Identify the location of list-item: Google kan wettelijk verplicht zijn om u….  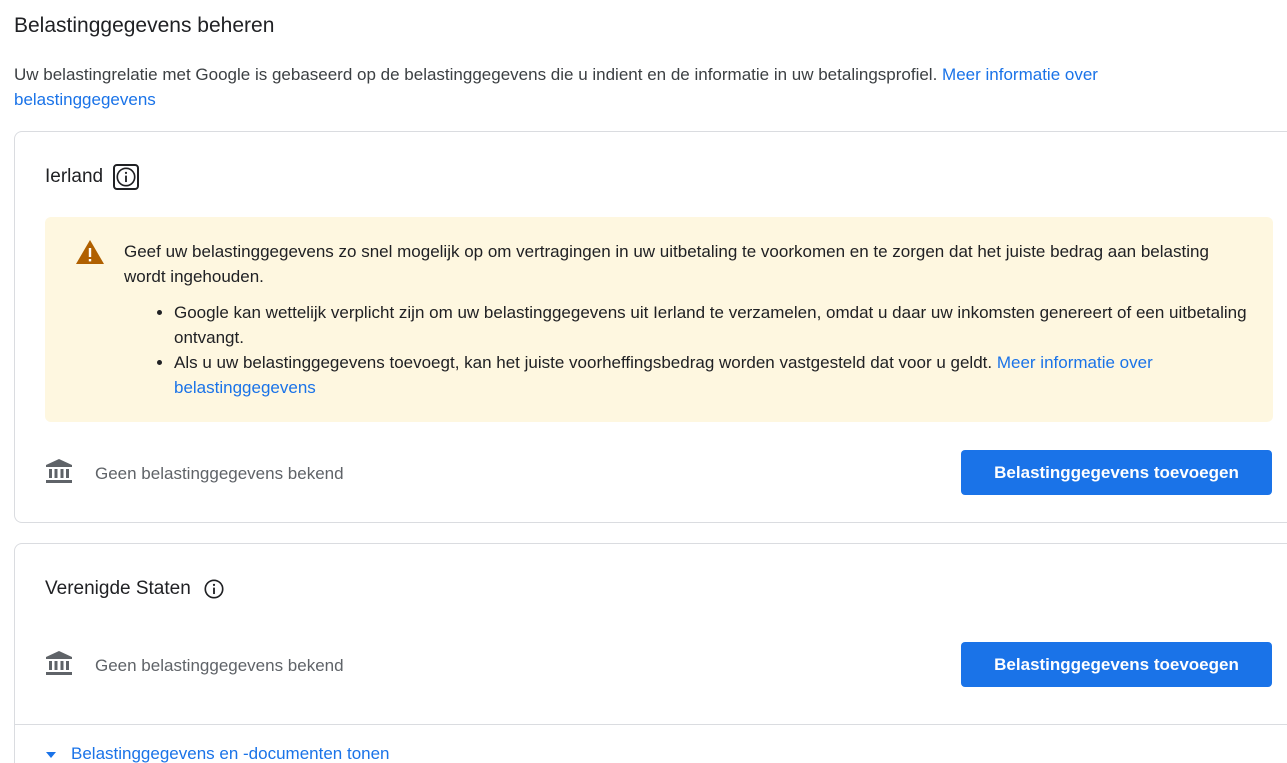
(729, 325).